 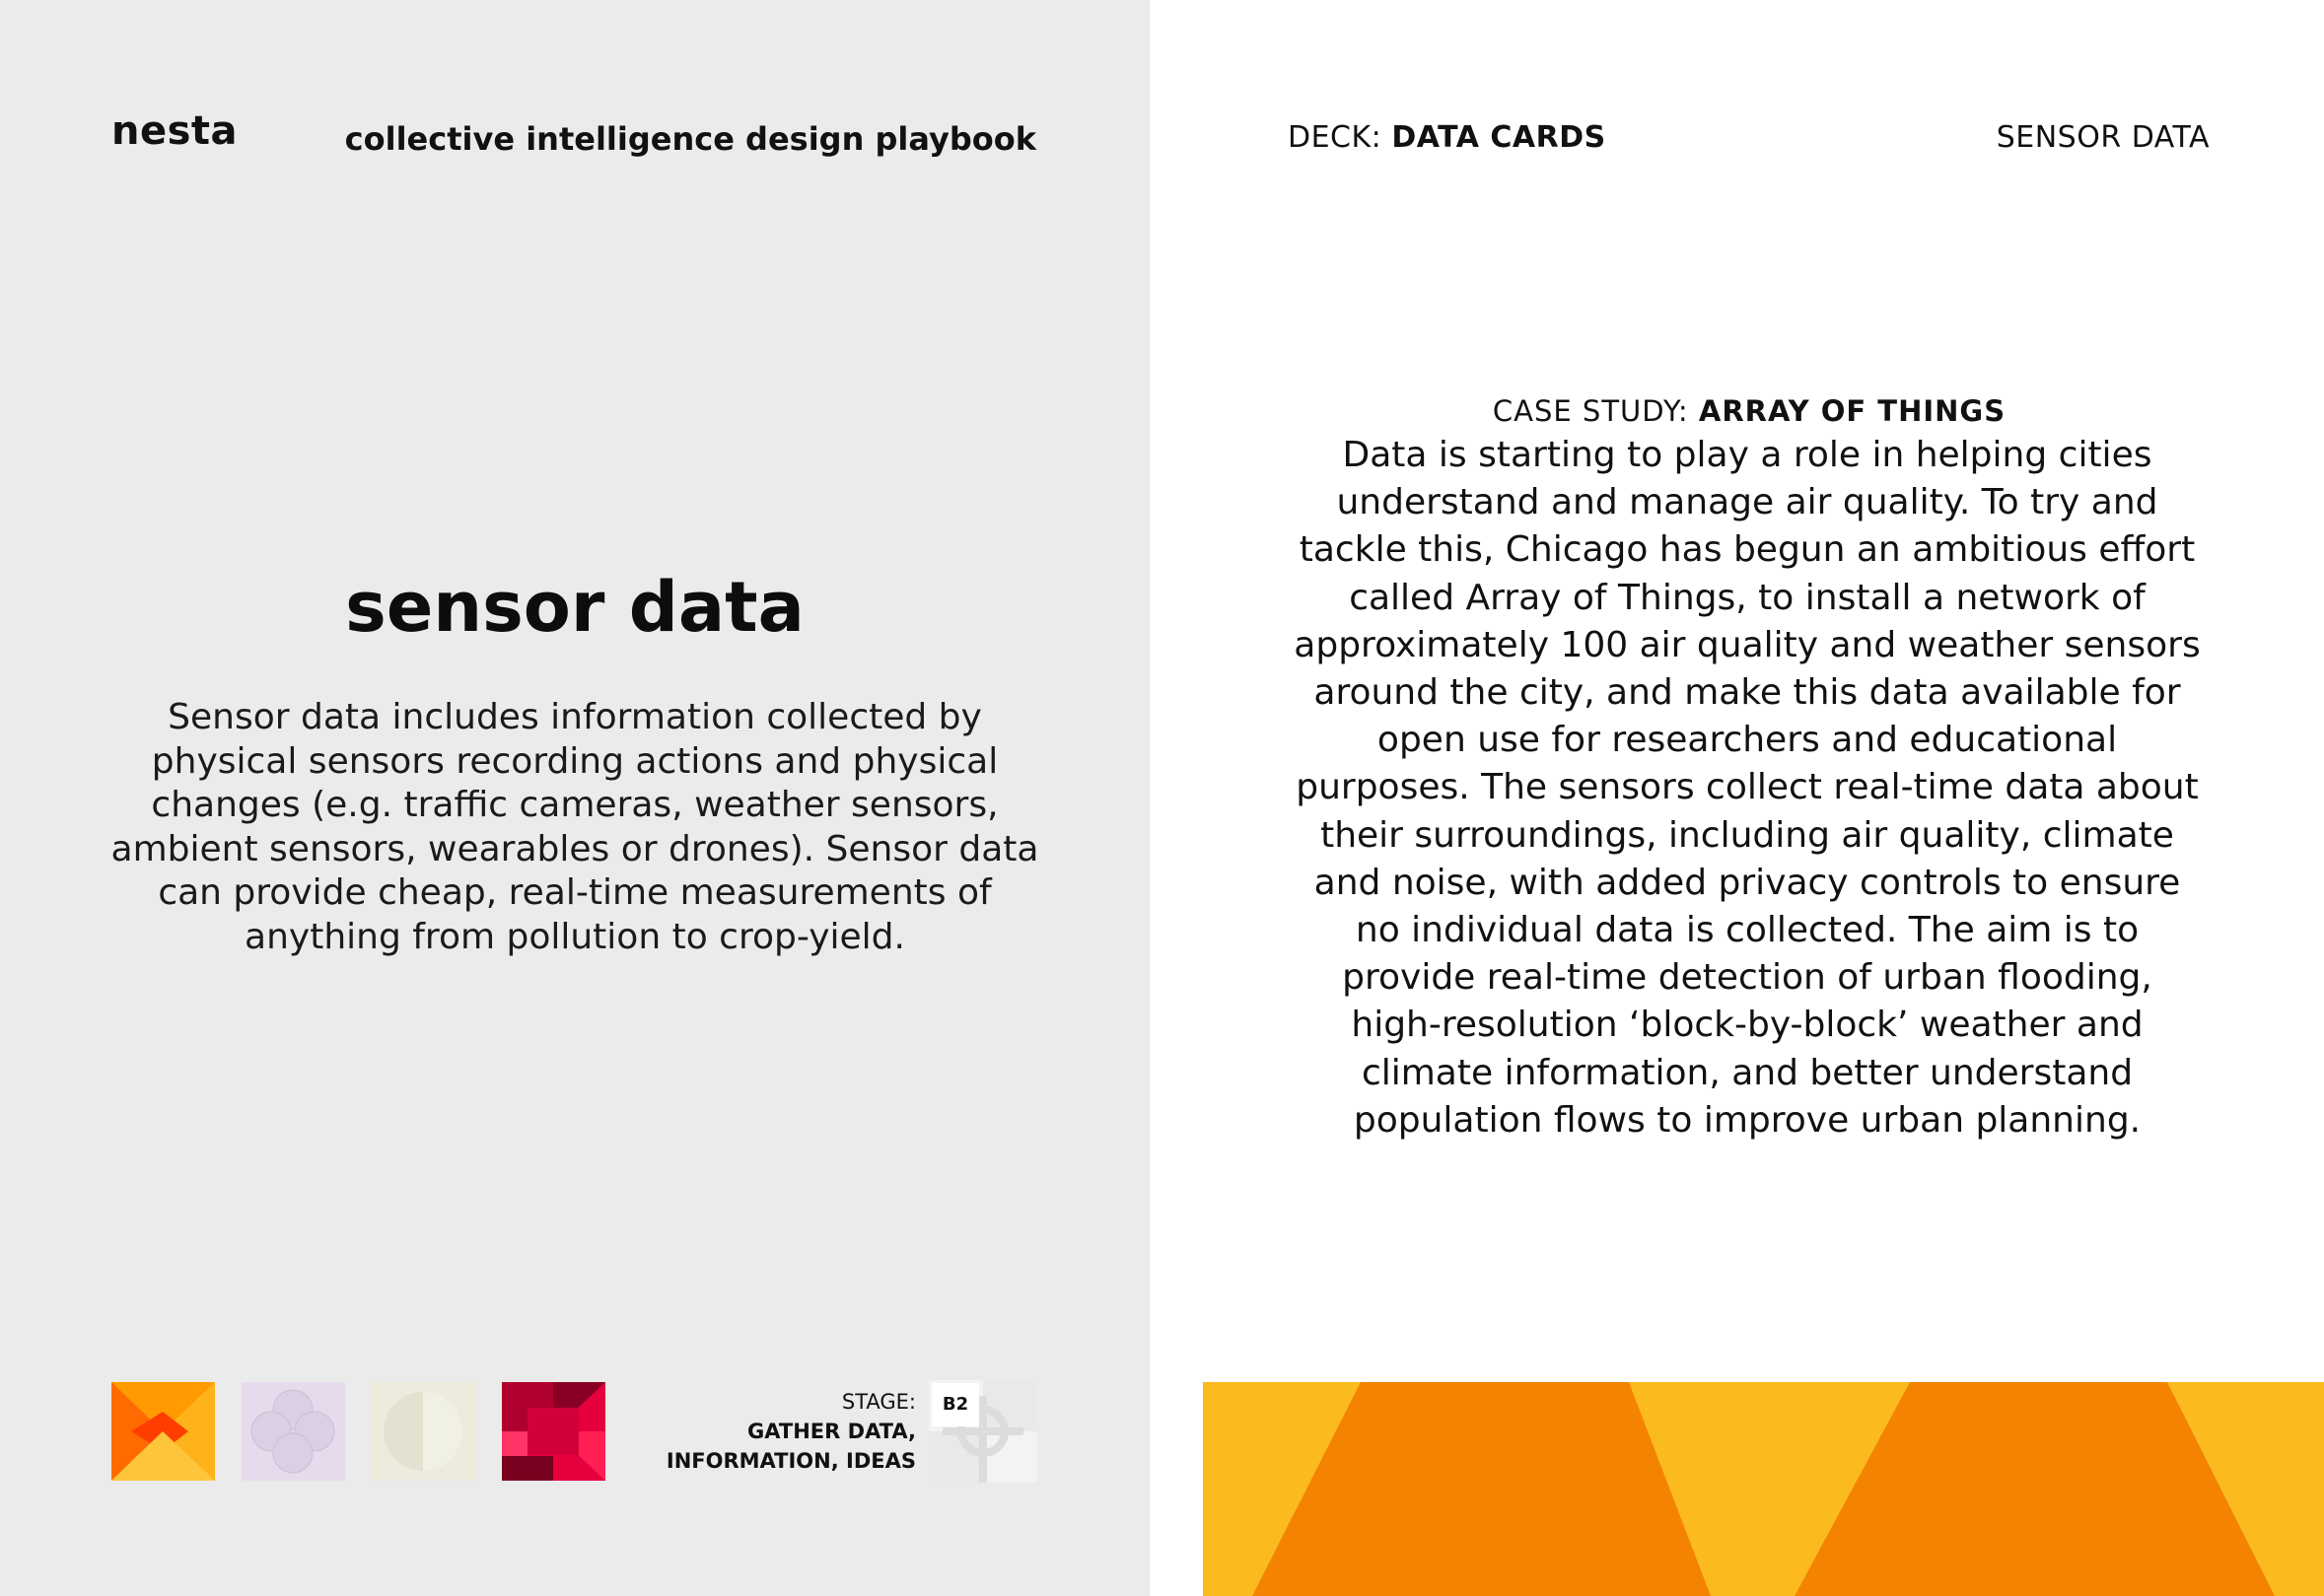 What do you see at coordinates (878, 1402) in the screenshot?
I see `stage-label: STAGE:` at bounding box center [878, 1402].